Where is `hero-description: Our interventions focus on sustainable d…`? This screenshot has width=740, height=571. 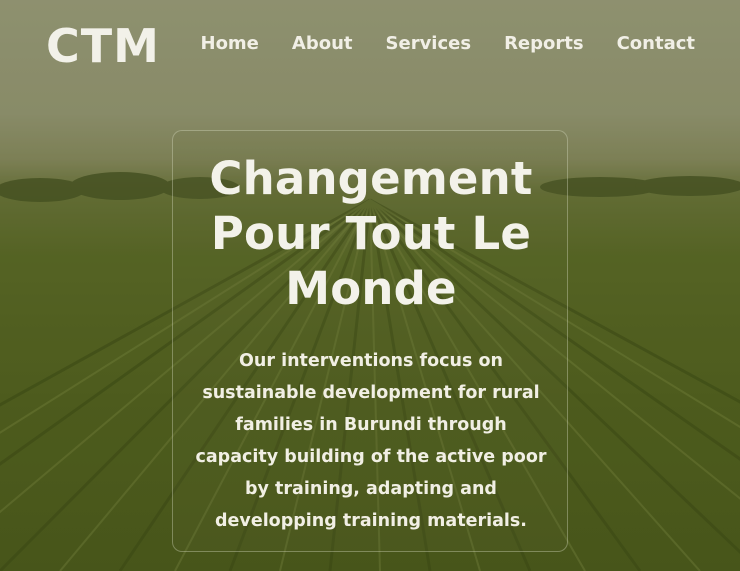 hero-description: Our interventions focus on sustainable d… is located at coordinates (371, 441).